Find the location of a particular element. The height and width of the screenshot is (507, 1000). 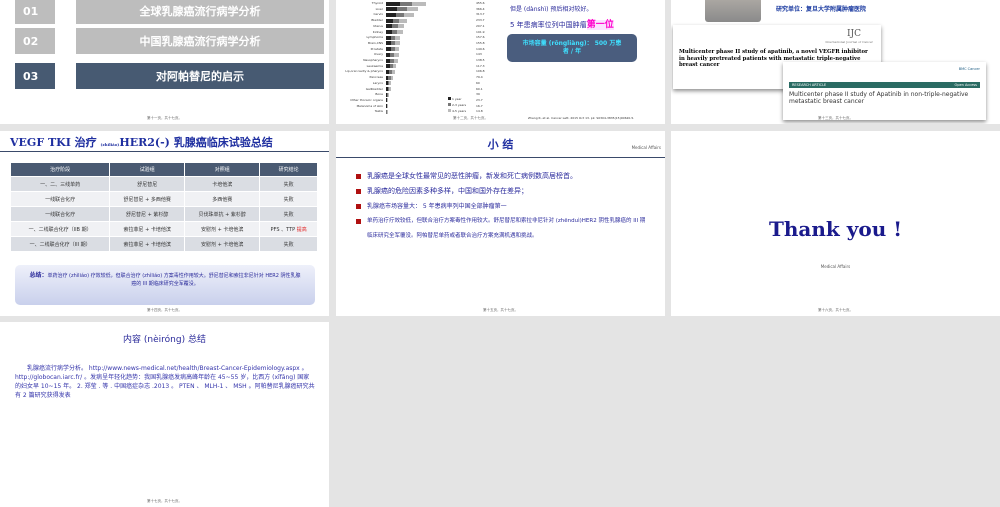

title-part: VEGF TKI 治疗 is located at coordinates (55, 142).